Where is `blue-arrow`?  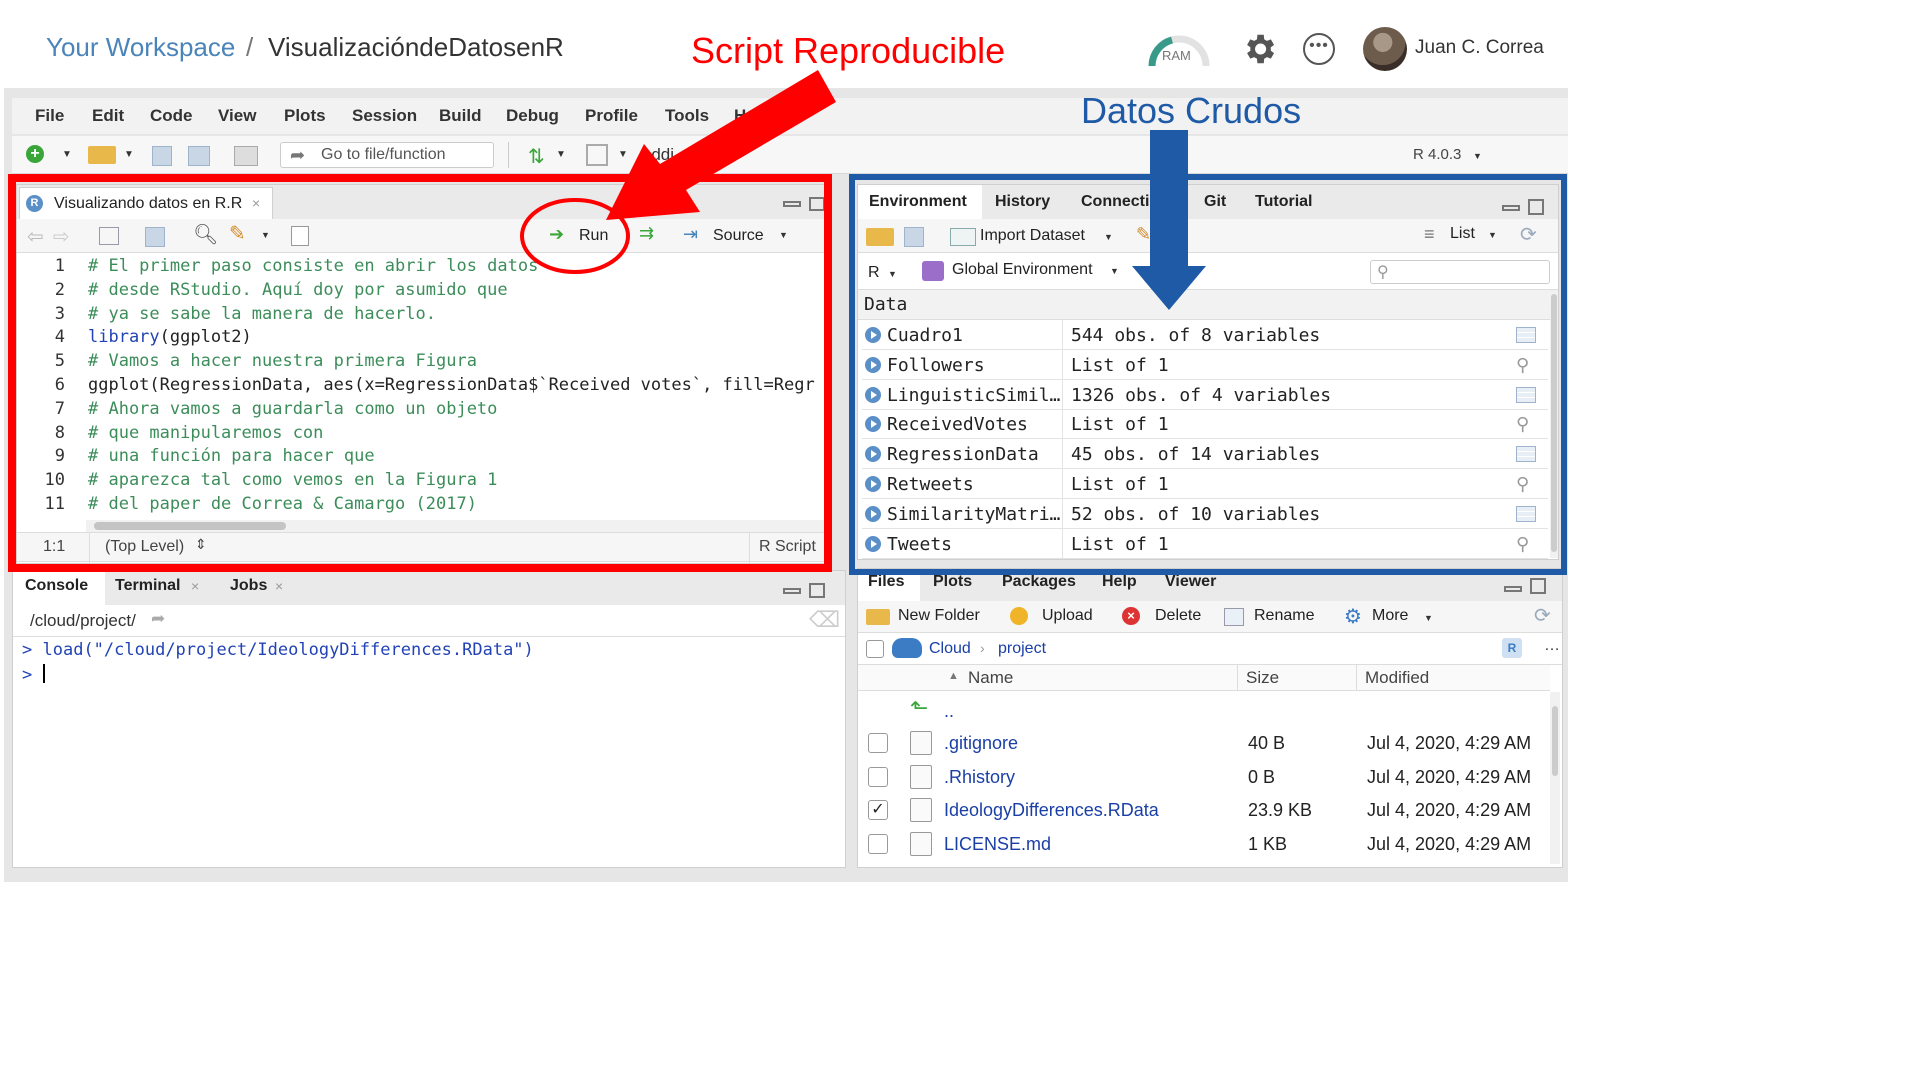 blue-arrow is located at coordinates (1169, 220).